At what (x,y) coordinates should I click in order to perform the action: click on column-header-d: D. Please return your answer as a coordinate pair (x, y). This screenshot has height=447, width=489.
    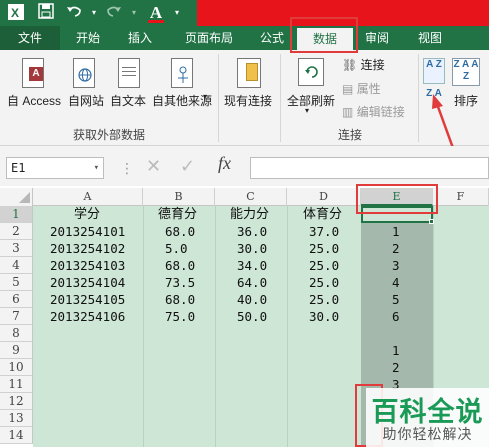
    Looking at the image, I should click on (324, 197).